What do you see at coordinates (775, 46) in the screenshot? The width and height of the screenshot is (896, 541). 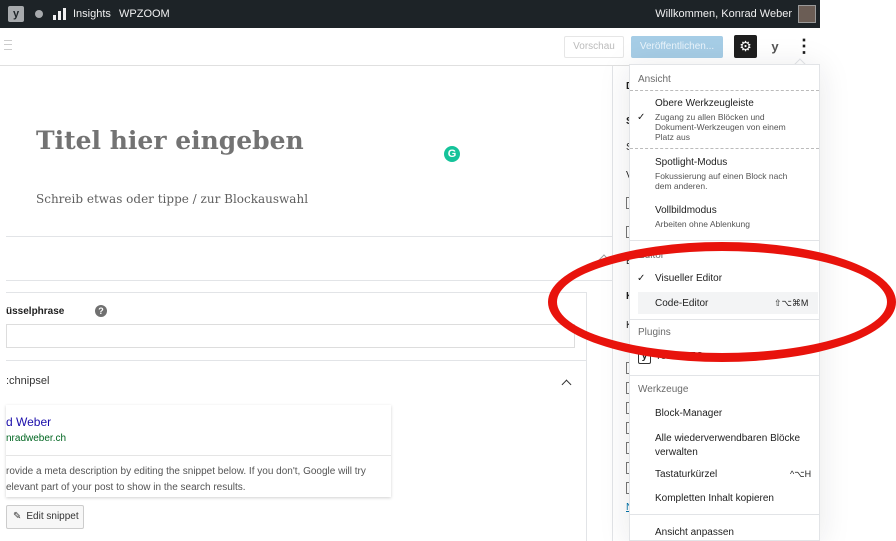 I see `yoast-sidebar-button: y` at bounding box center [775, 46].